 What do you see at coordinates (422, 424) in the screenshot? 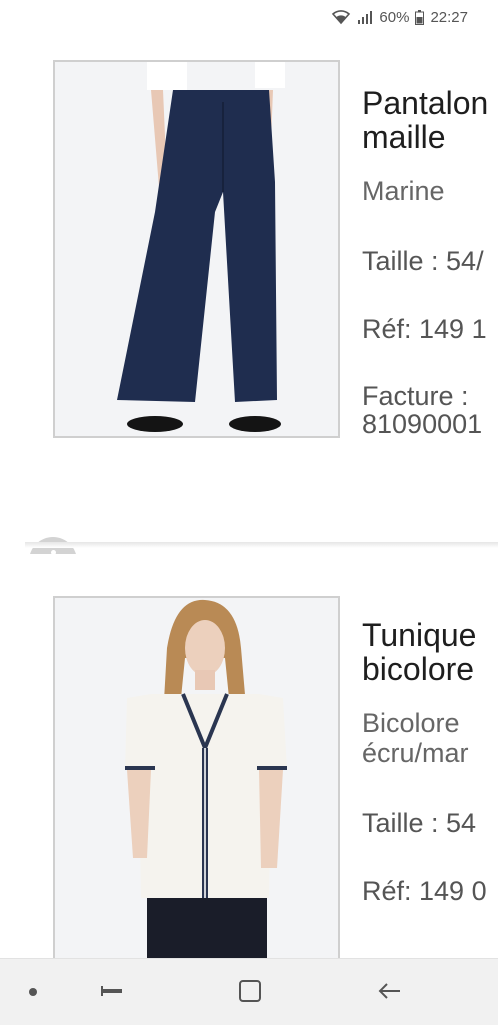
I see `invoice-number: 81090001` at bounding box center [422, 424].